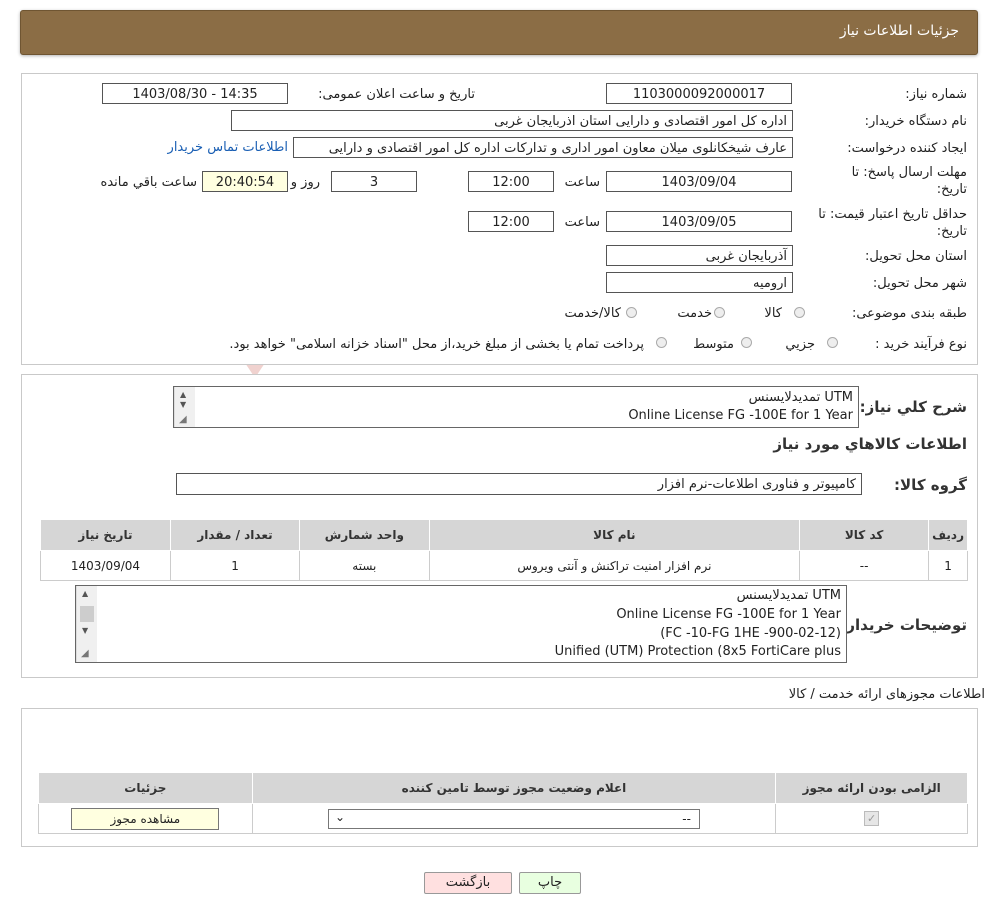 The image size is (985, 915). Describe the element at coordinates (832, 342) in the screenshot. I see `process-radio-minor` at that location.